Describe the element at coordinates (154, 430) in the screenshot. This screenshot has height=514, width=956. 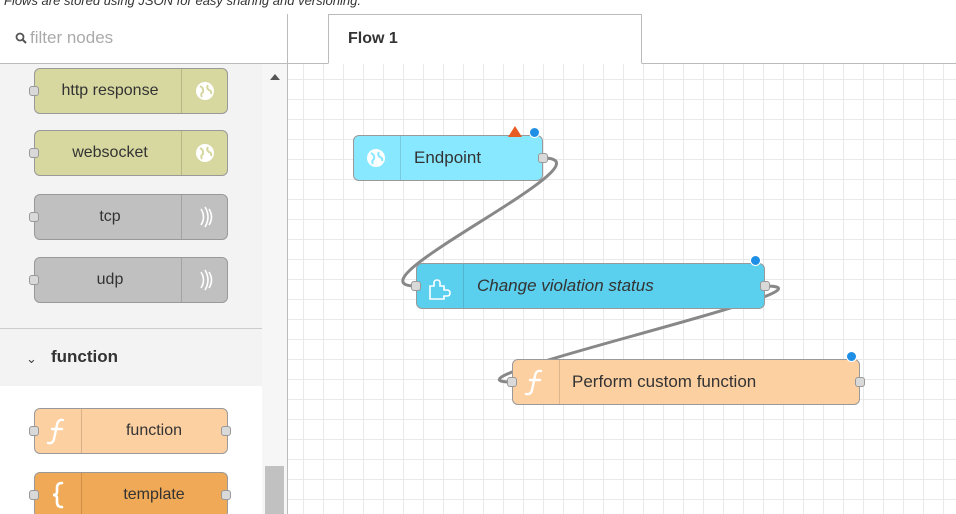
I see `palette-node-label: function` at that location.